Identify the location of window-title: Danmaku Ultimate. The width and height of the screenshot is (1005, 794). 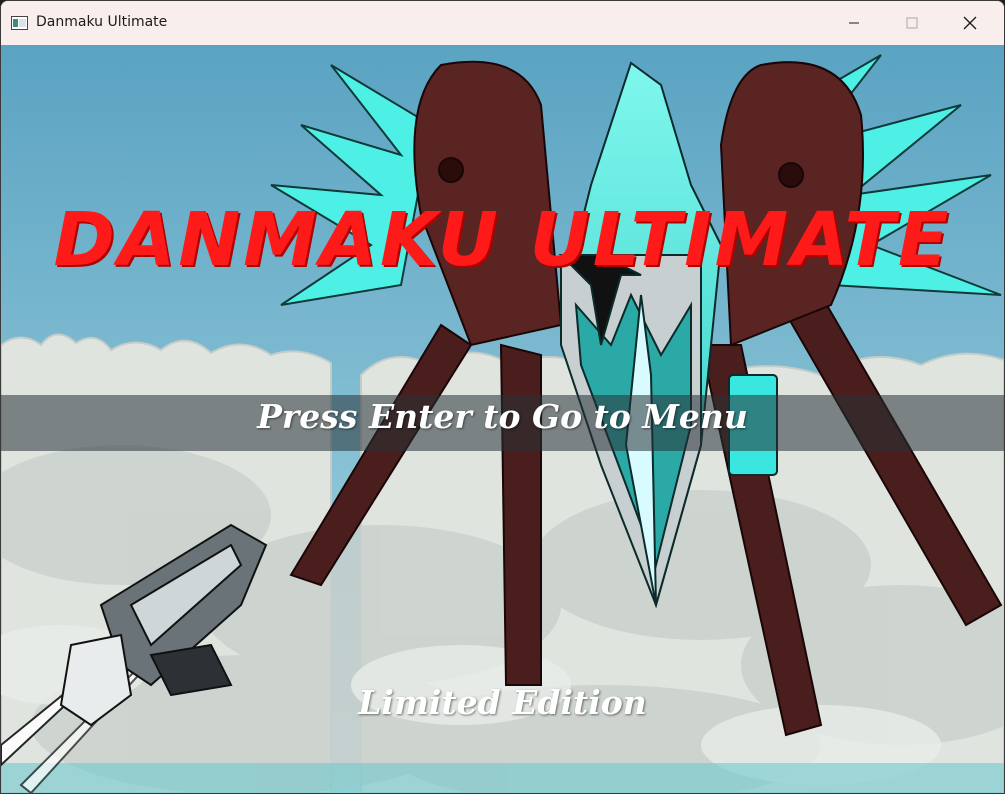
(102, 22).